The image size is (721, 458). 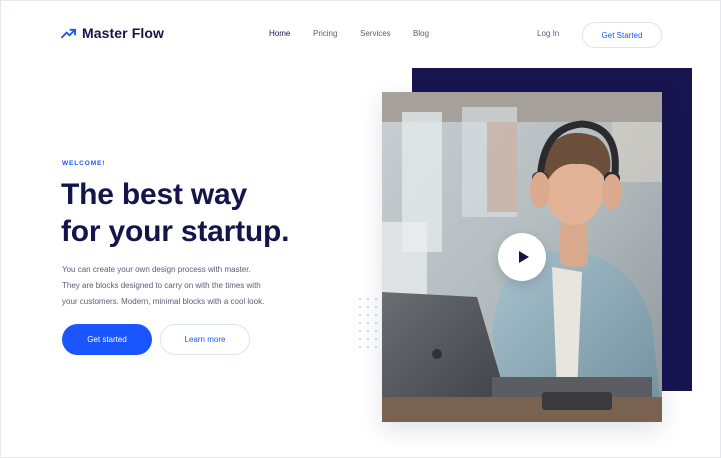 What do you see at coordinates (325, 33) in the screenshot?
I see `nav-item-pricing: Pricing` at bounding box center [325, 33].